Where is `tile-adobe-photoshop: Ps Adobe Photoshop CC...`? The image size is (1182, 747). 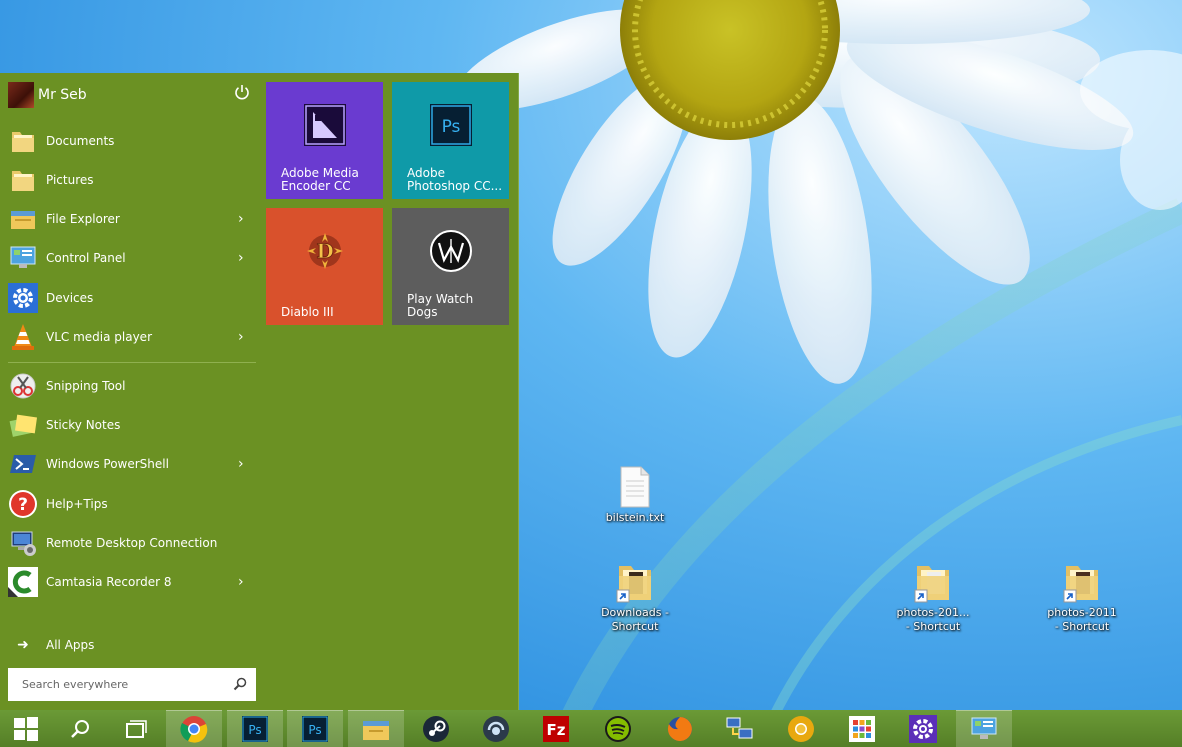 tile-adobe-photoshop: Ps Adobe Photoshop CC... is located at coordinates (450, 140).